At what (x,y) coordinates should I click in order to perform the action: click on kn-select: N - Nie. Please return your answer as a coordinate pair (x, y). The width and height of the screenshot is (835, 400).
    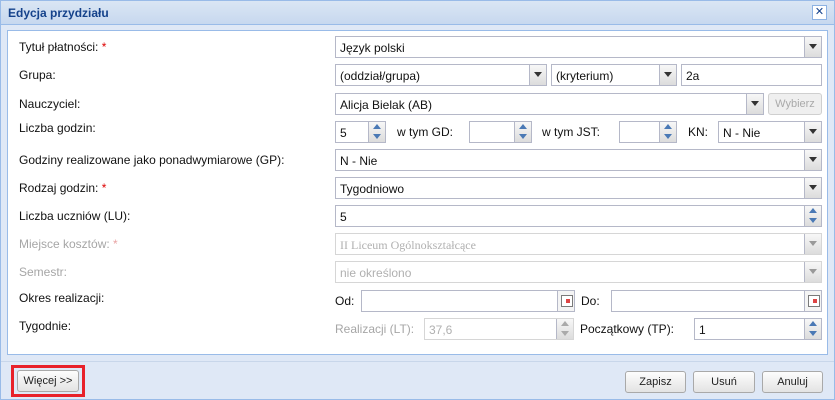
    Looking at the image, I should click on (770, 132).